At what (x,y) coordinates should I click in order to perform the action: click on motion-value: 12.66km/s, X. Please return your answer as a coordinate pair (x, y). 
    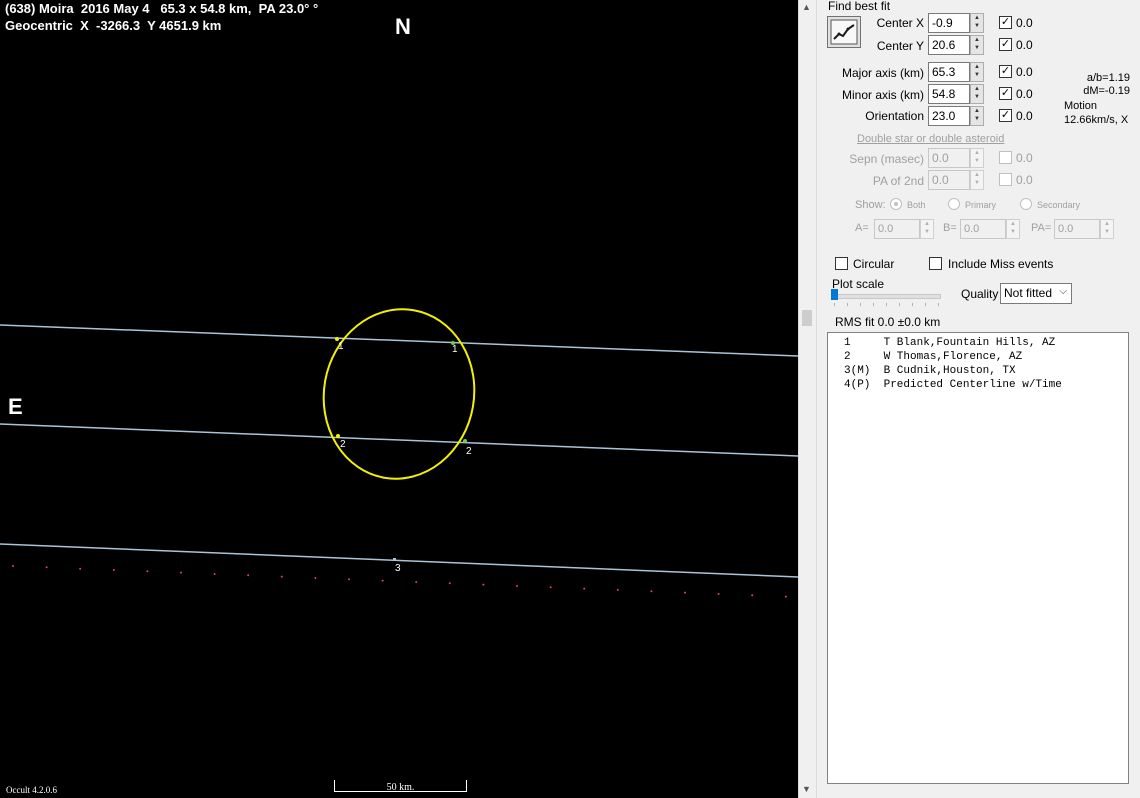
    Looking at the image, I should click on (1096, 120).